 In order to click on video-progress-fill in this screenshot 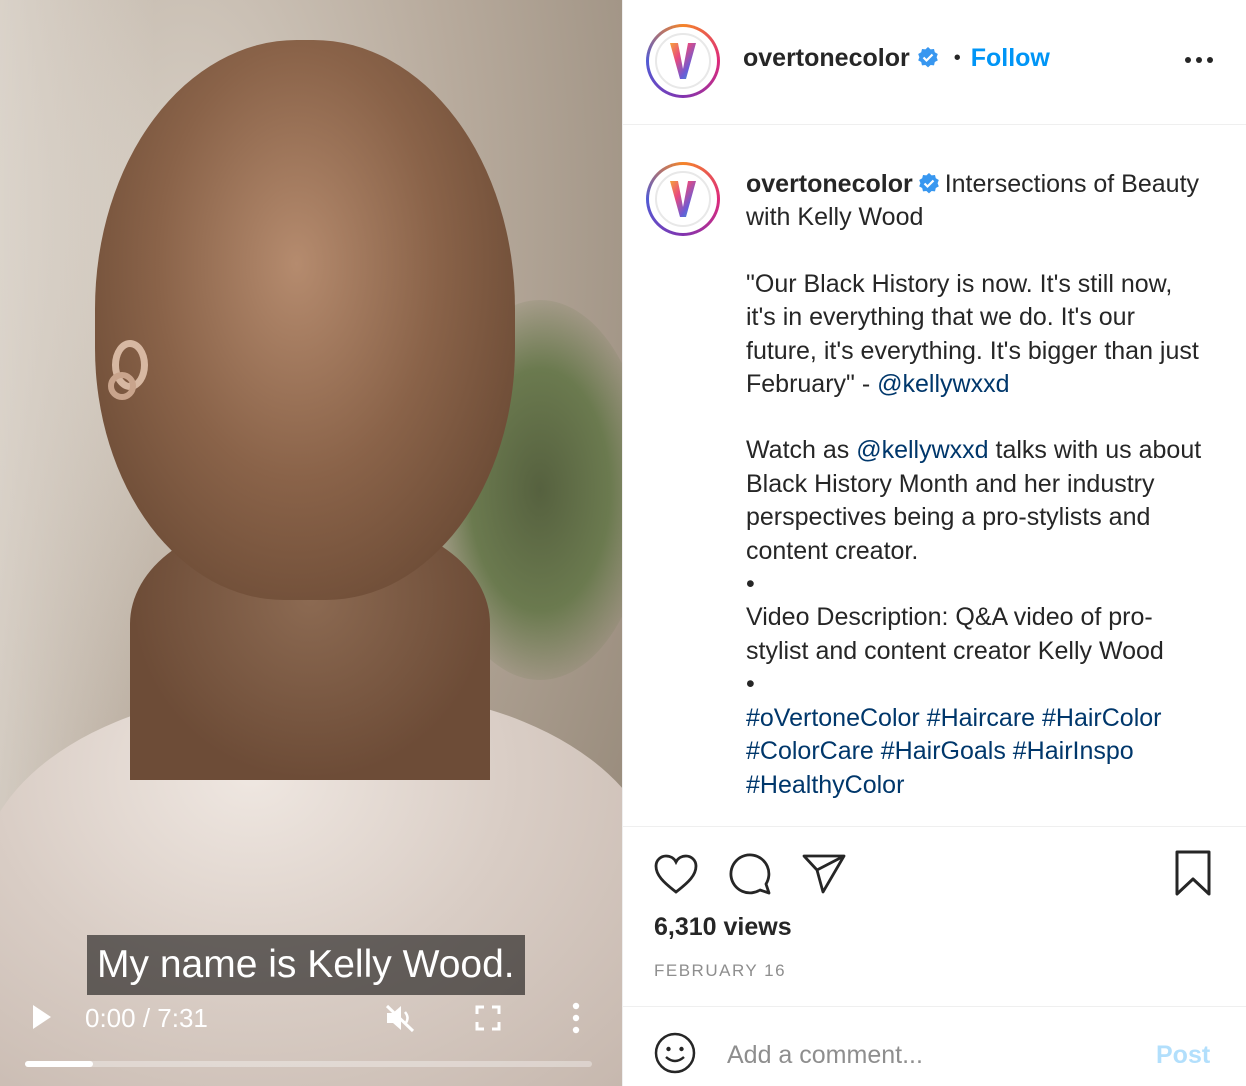, I will do `click(59, 1064)`.